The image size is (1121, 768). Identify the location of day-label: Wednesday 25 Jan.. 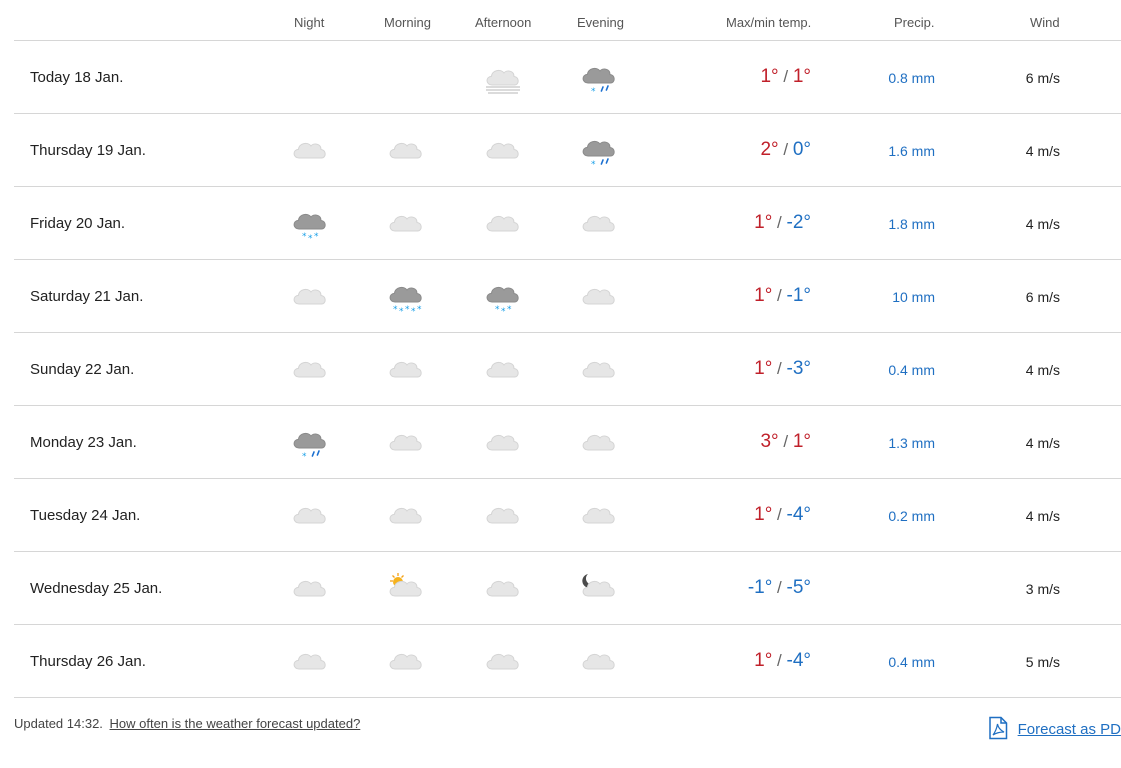
(96, 588).